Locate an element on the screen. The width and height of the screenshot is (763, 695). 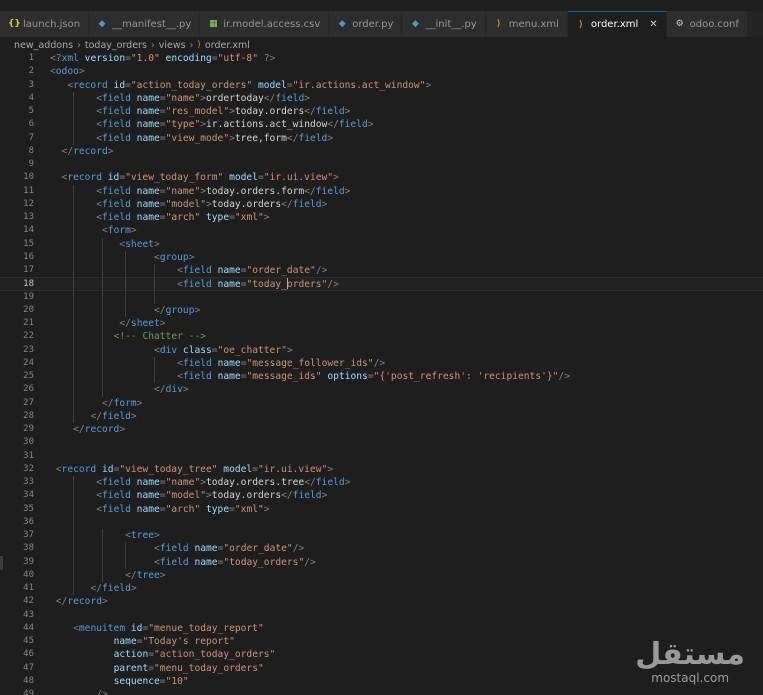
code-text: action="action_today_orders" is located at coordinates (195, 654).